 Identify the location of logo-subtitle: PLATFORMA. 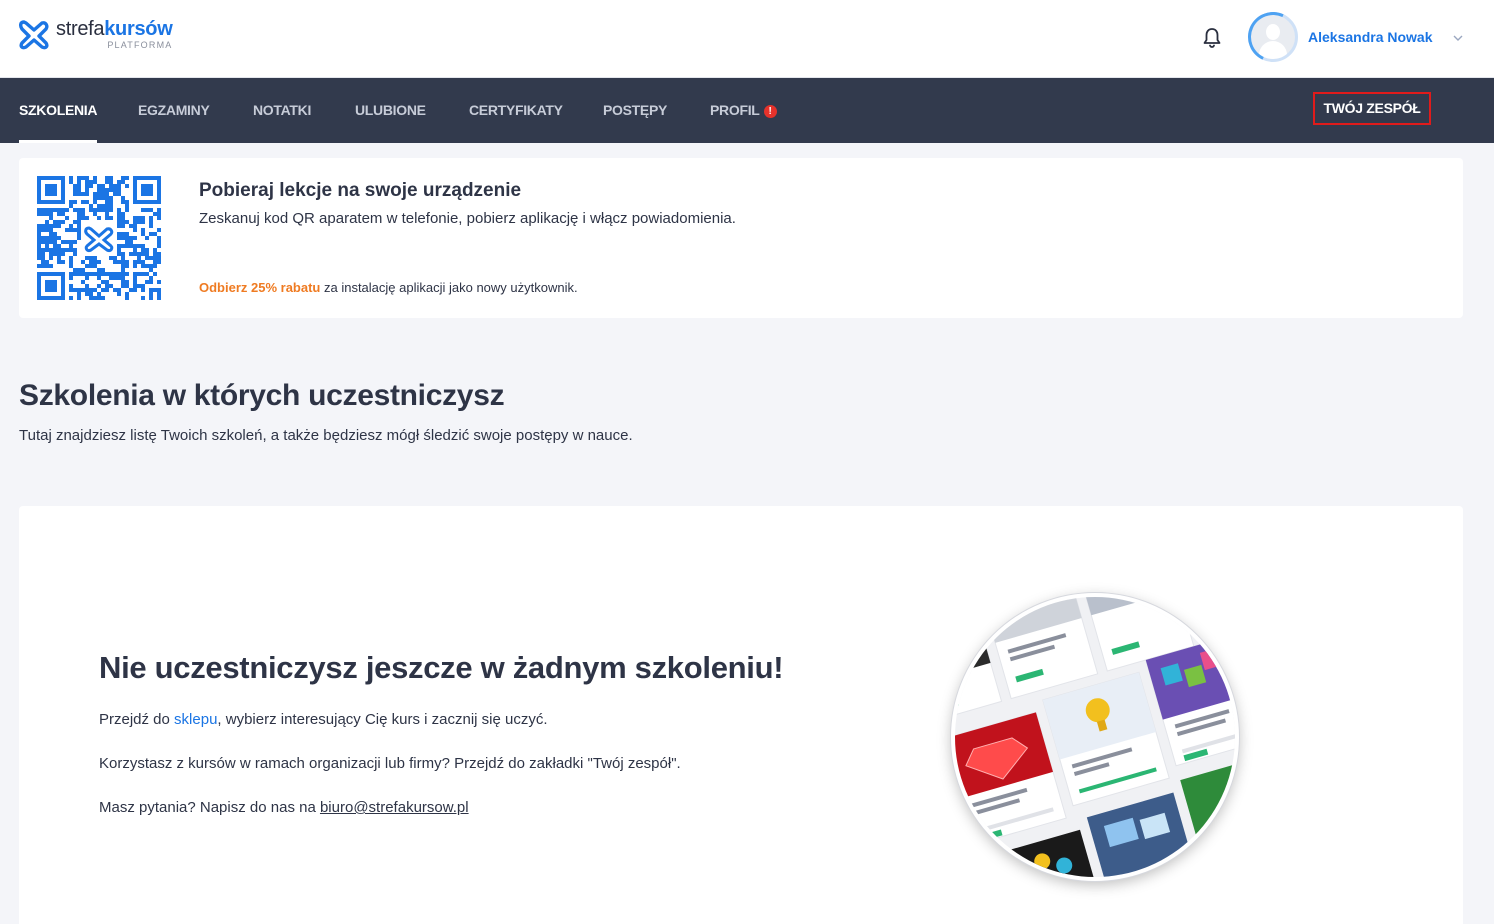
(140, 44).